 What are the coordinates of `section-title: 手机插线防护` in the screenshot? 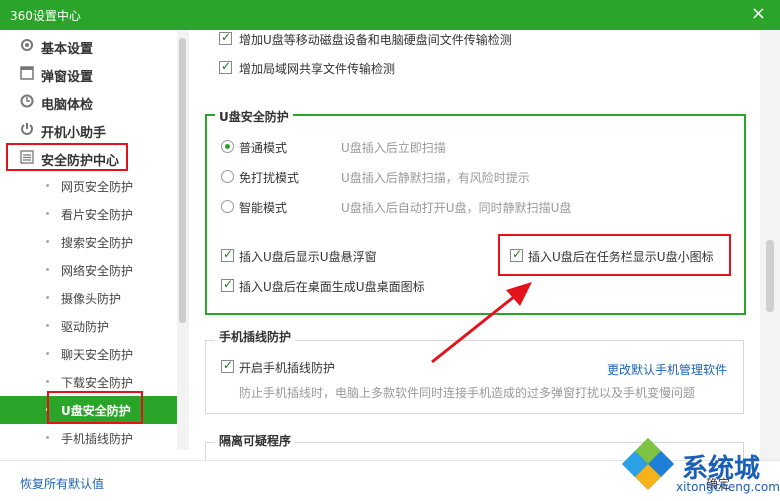 It's located at (255, 336).